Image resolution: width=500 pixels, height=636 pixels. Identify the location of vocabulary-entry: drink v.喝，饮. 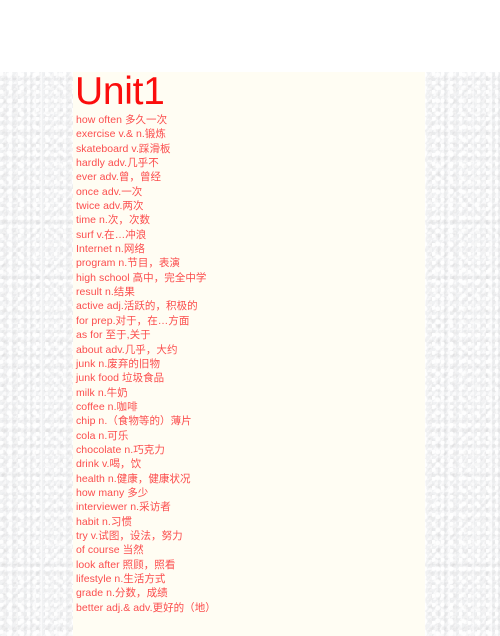
(109, 464).